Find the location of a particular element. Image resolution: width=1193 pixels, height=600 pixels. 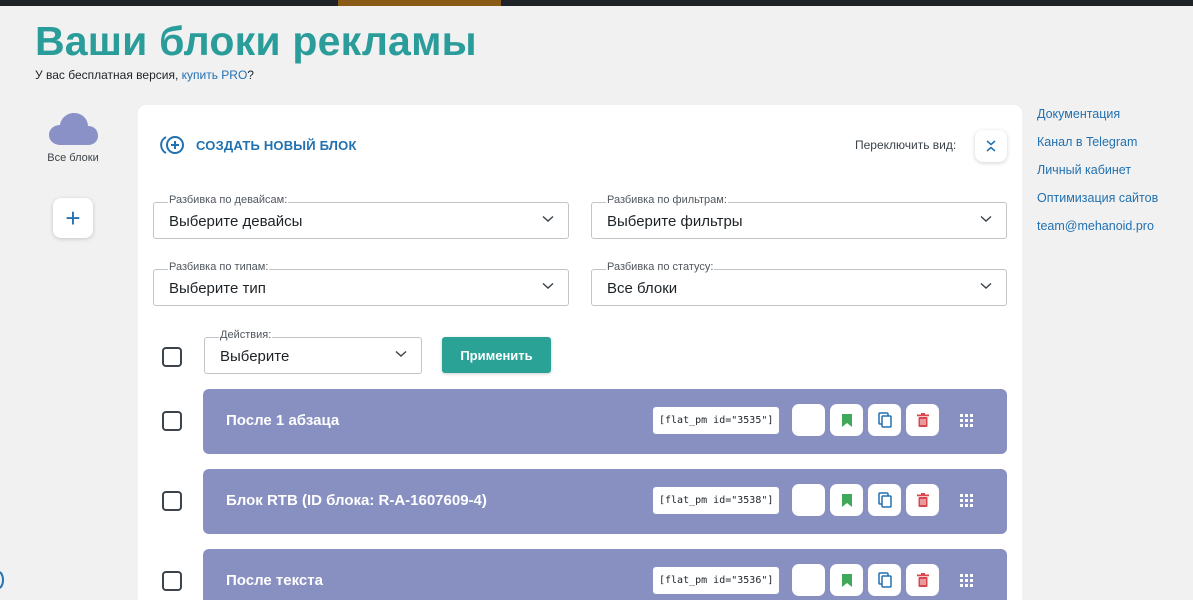

optimization-link: Оптимизация сайтов is located at coordinates (1097, 205).